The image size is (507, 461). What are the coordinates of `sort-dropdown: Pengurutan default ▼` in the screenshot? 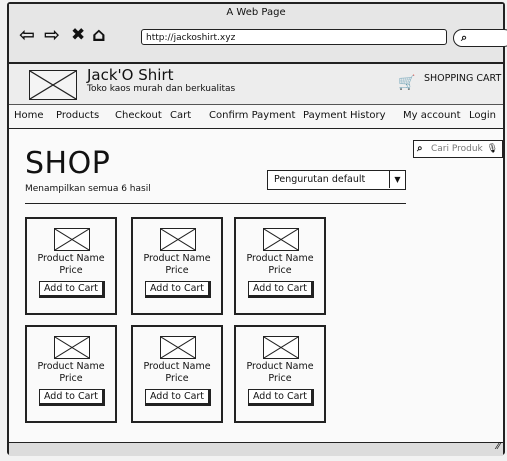 It's located at (336, 180).